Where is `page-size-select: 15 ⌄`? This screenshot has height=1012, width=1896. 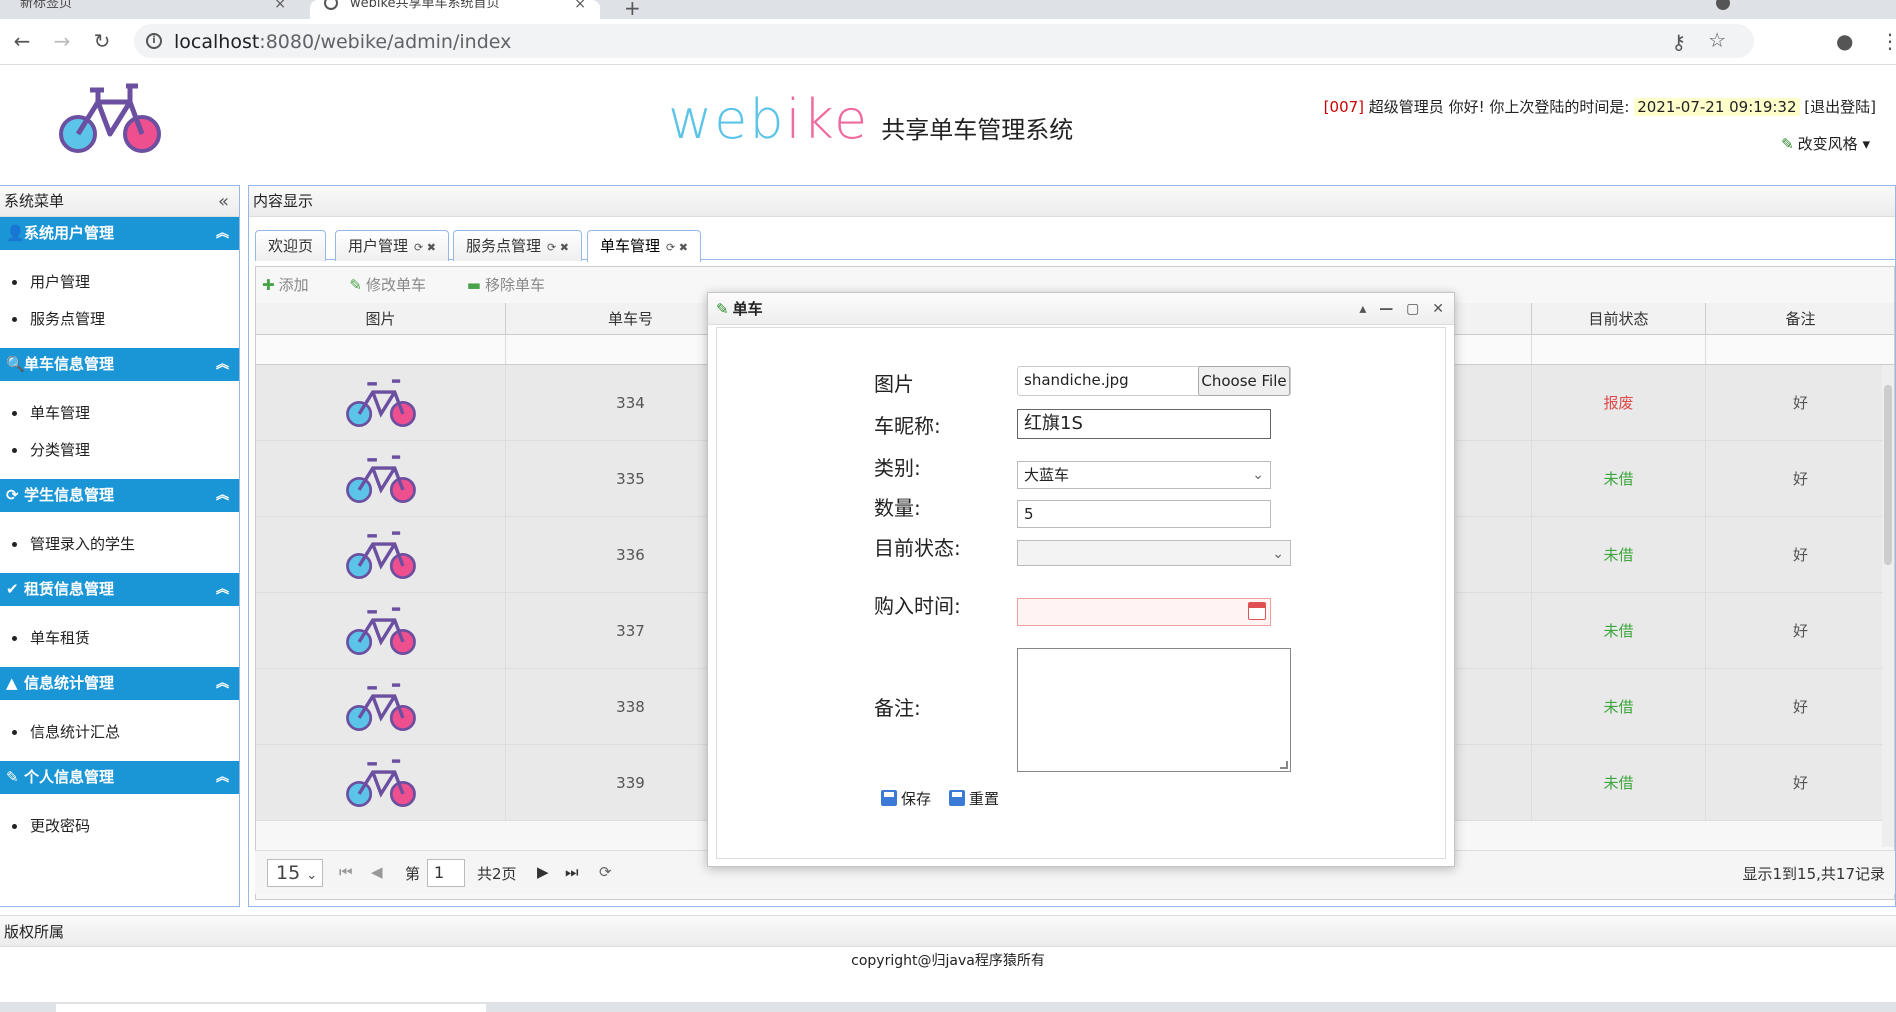
page-size-select: 15 ⌄ is located at coordinates (295, 873).